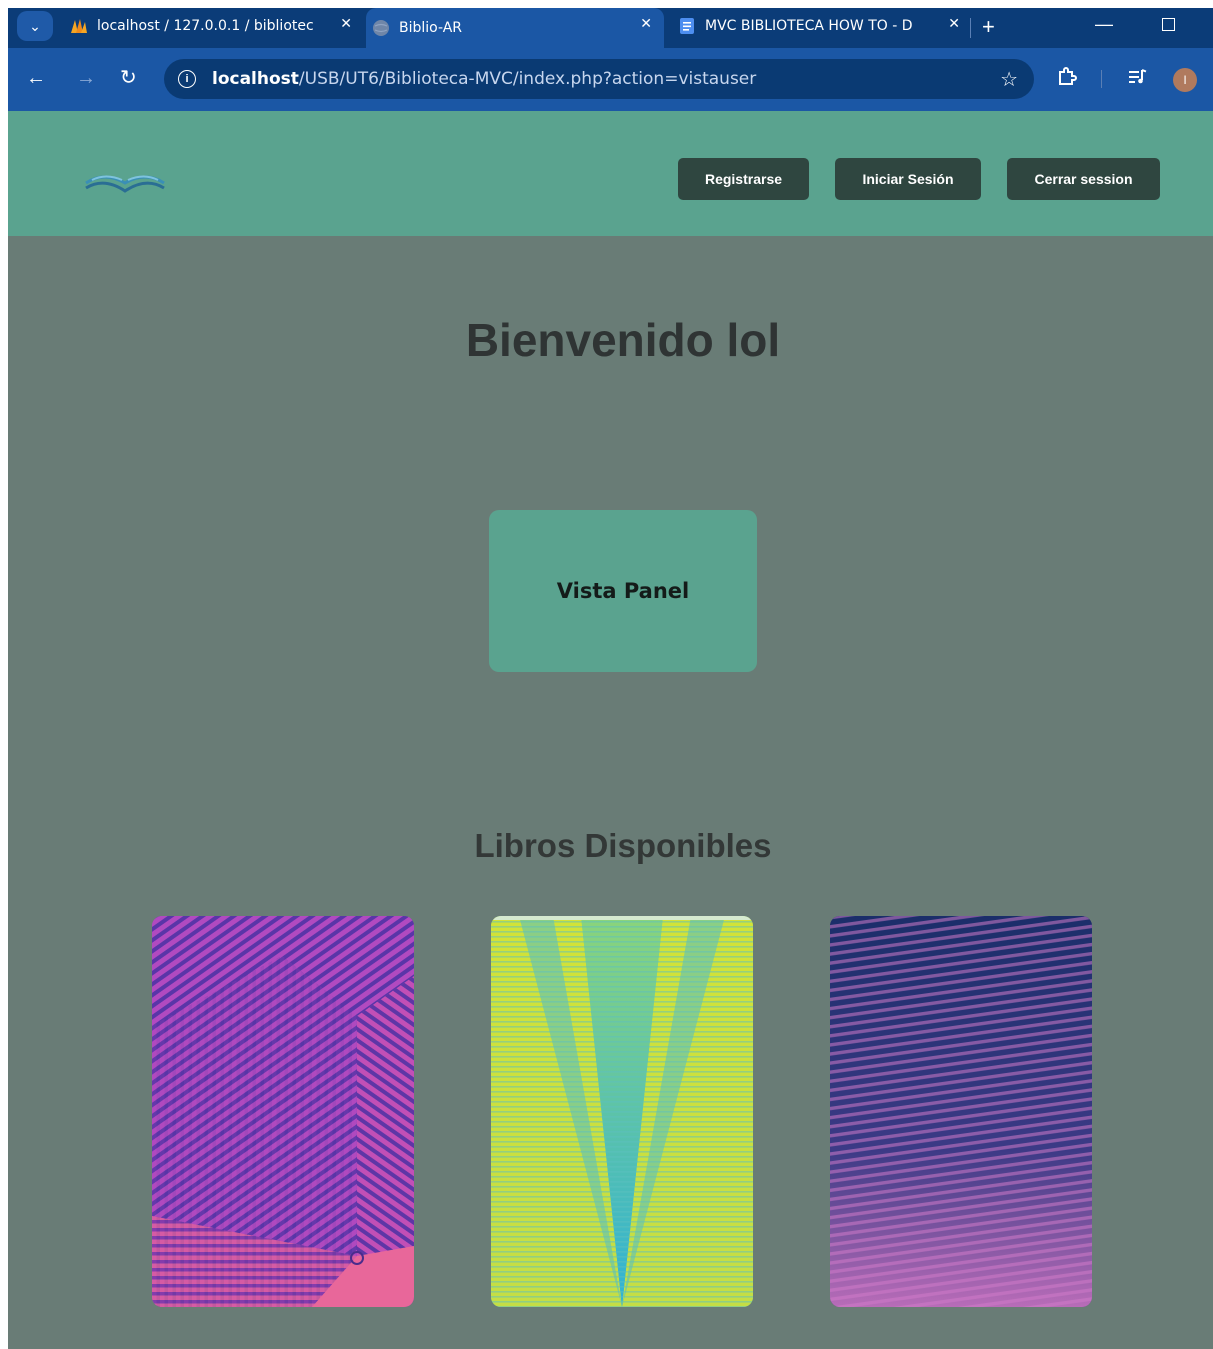  What do you see at coordinates (1138, 76) in the screenshot?
I see `media-control-icon` at bounding box center [1138, 76].